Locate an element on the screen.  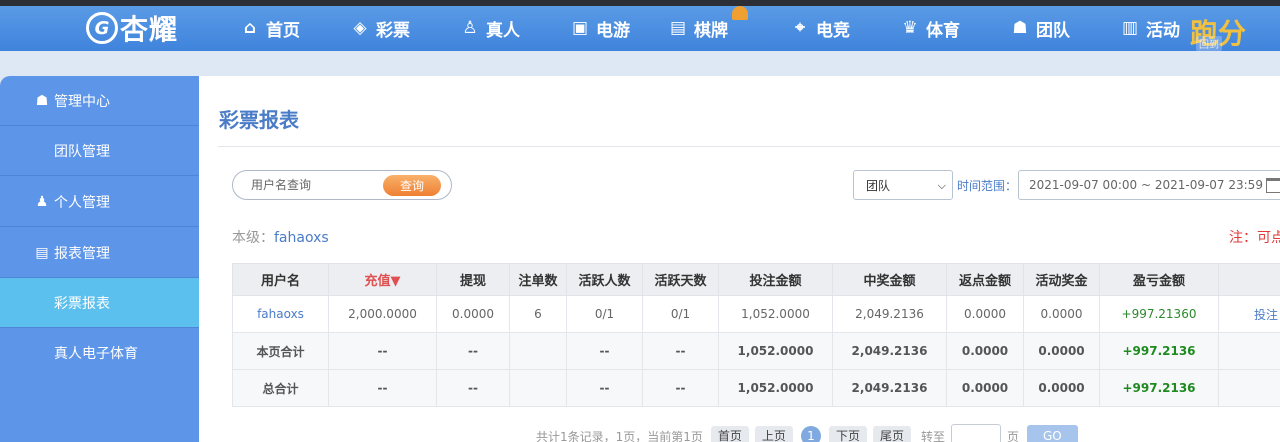
nav-item-label: 电竞 is located at coordinates (833, 30).